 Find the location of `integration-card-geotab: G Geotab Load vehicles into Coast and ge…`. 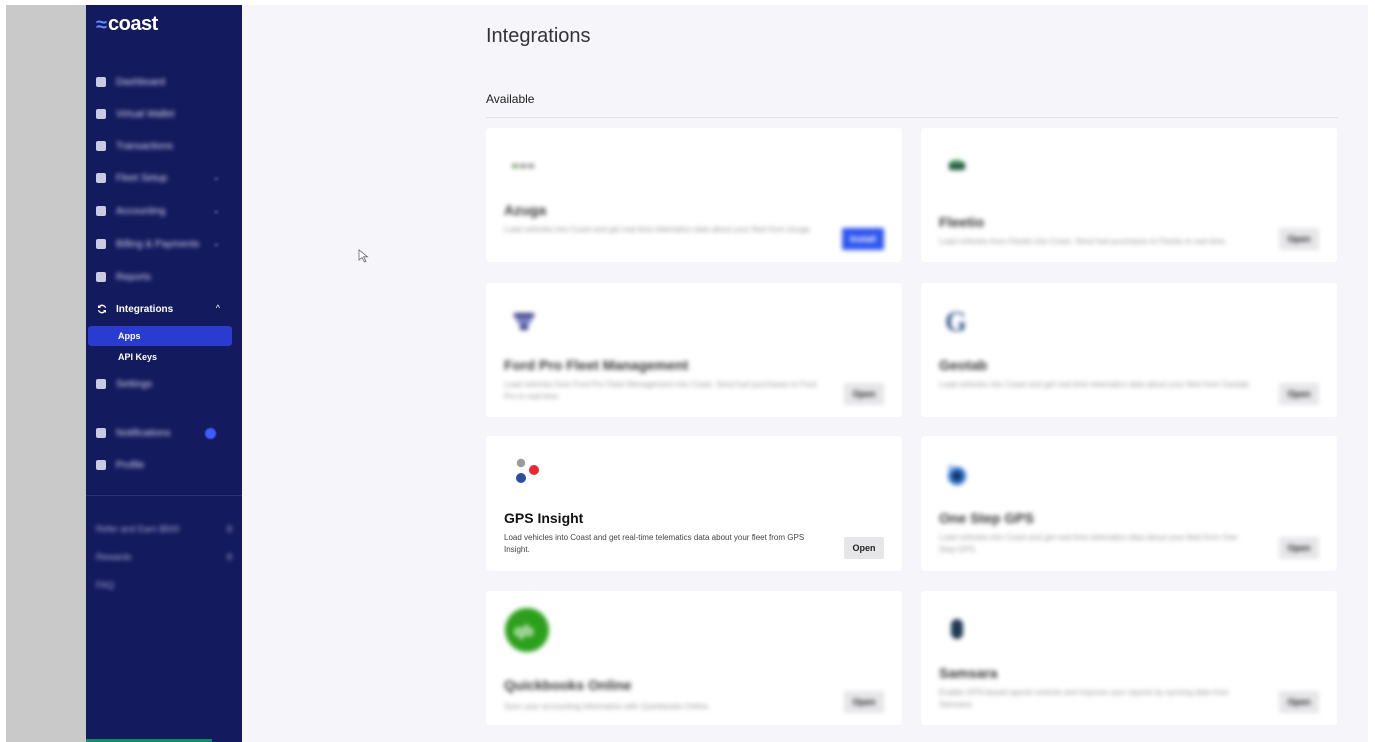

integration-card-geotab: G Geotab Load vehicles into Coast and ge… is located at coordinates (1129, 350).